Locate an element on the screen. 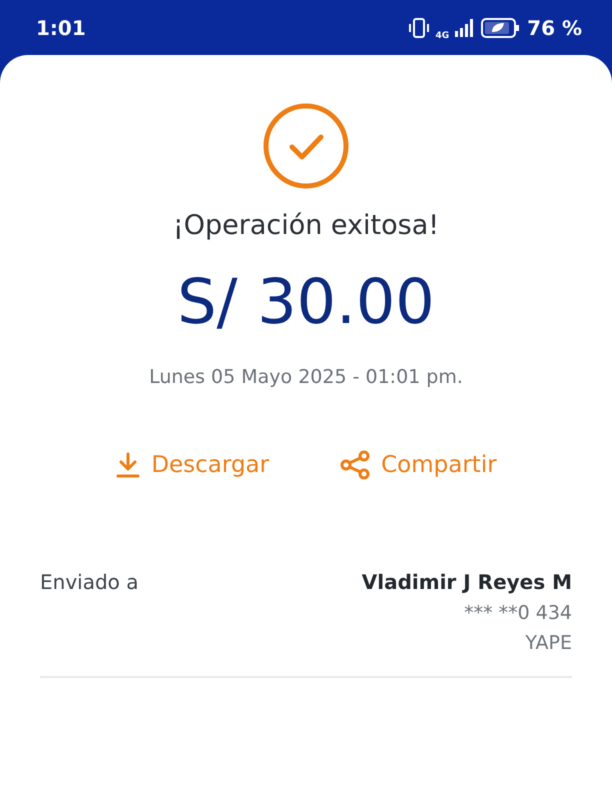  signal-icon is located at coordinates (465, 28).